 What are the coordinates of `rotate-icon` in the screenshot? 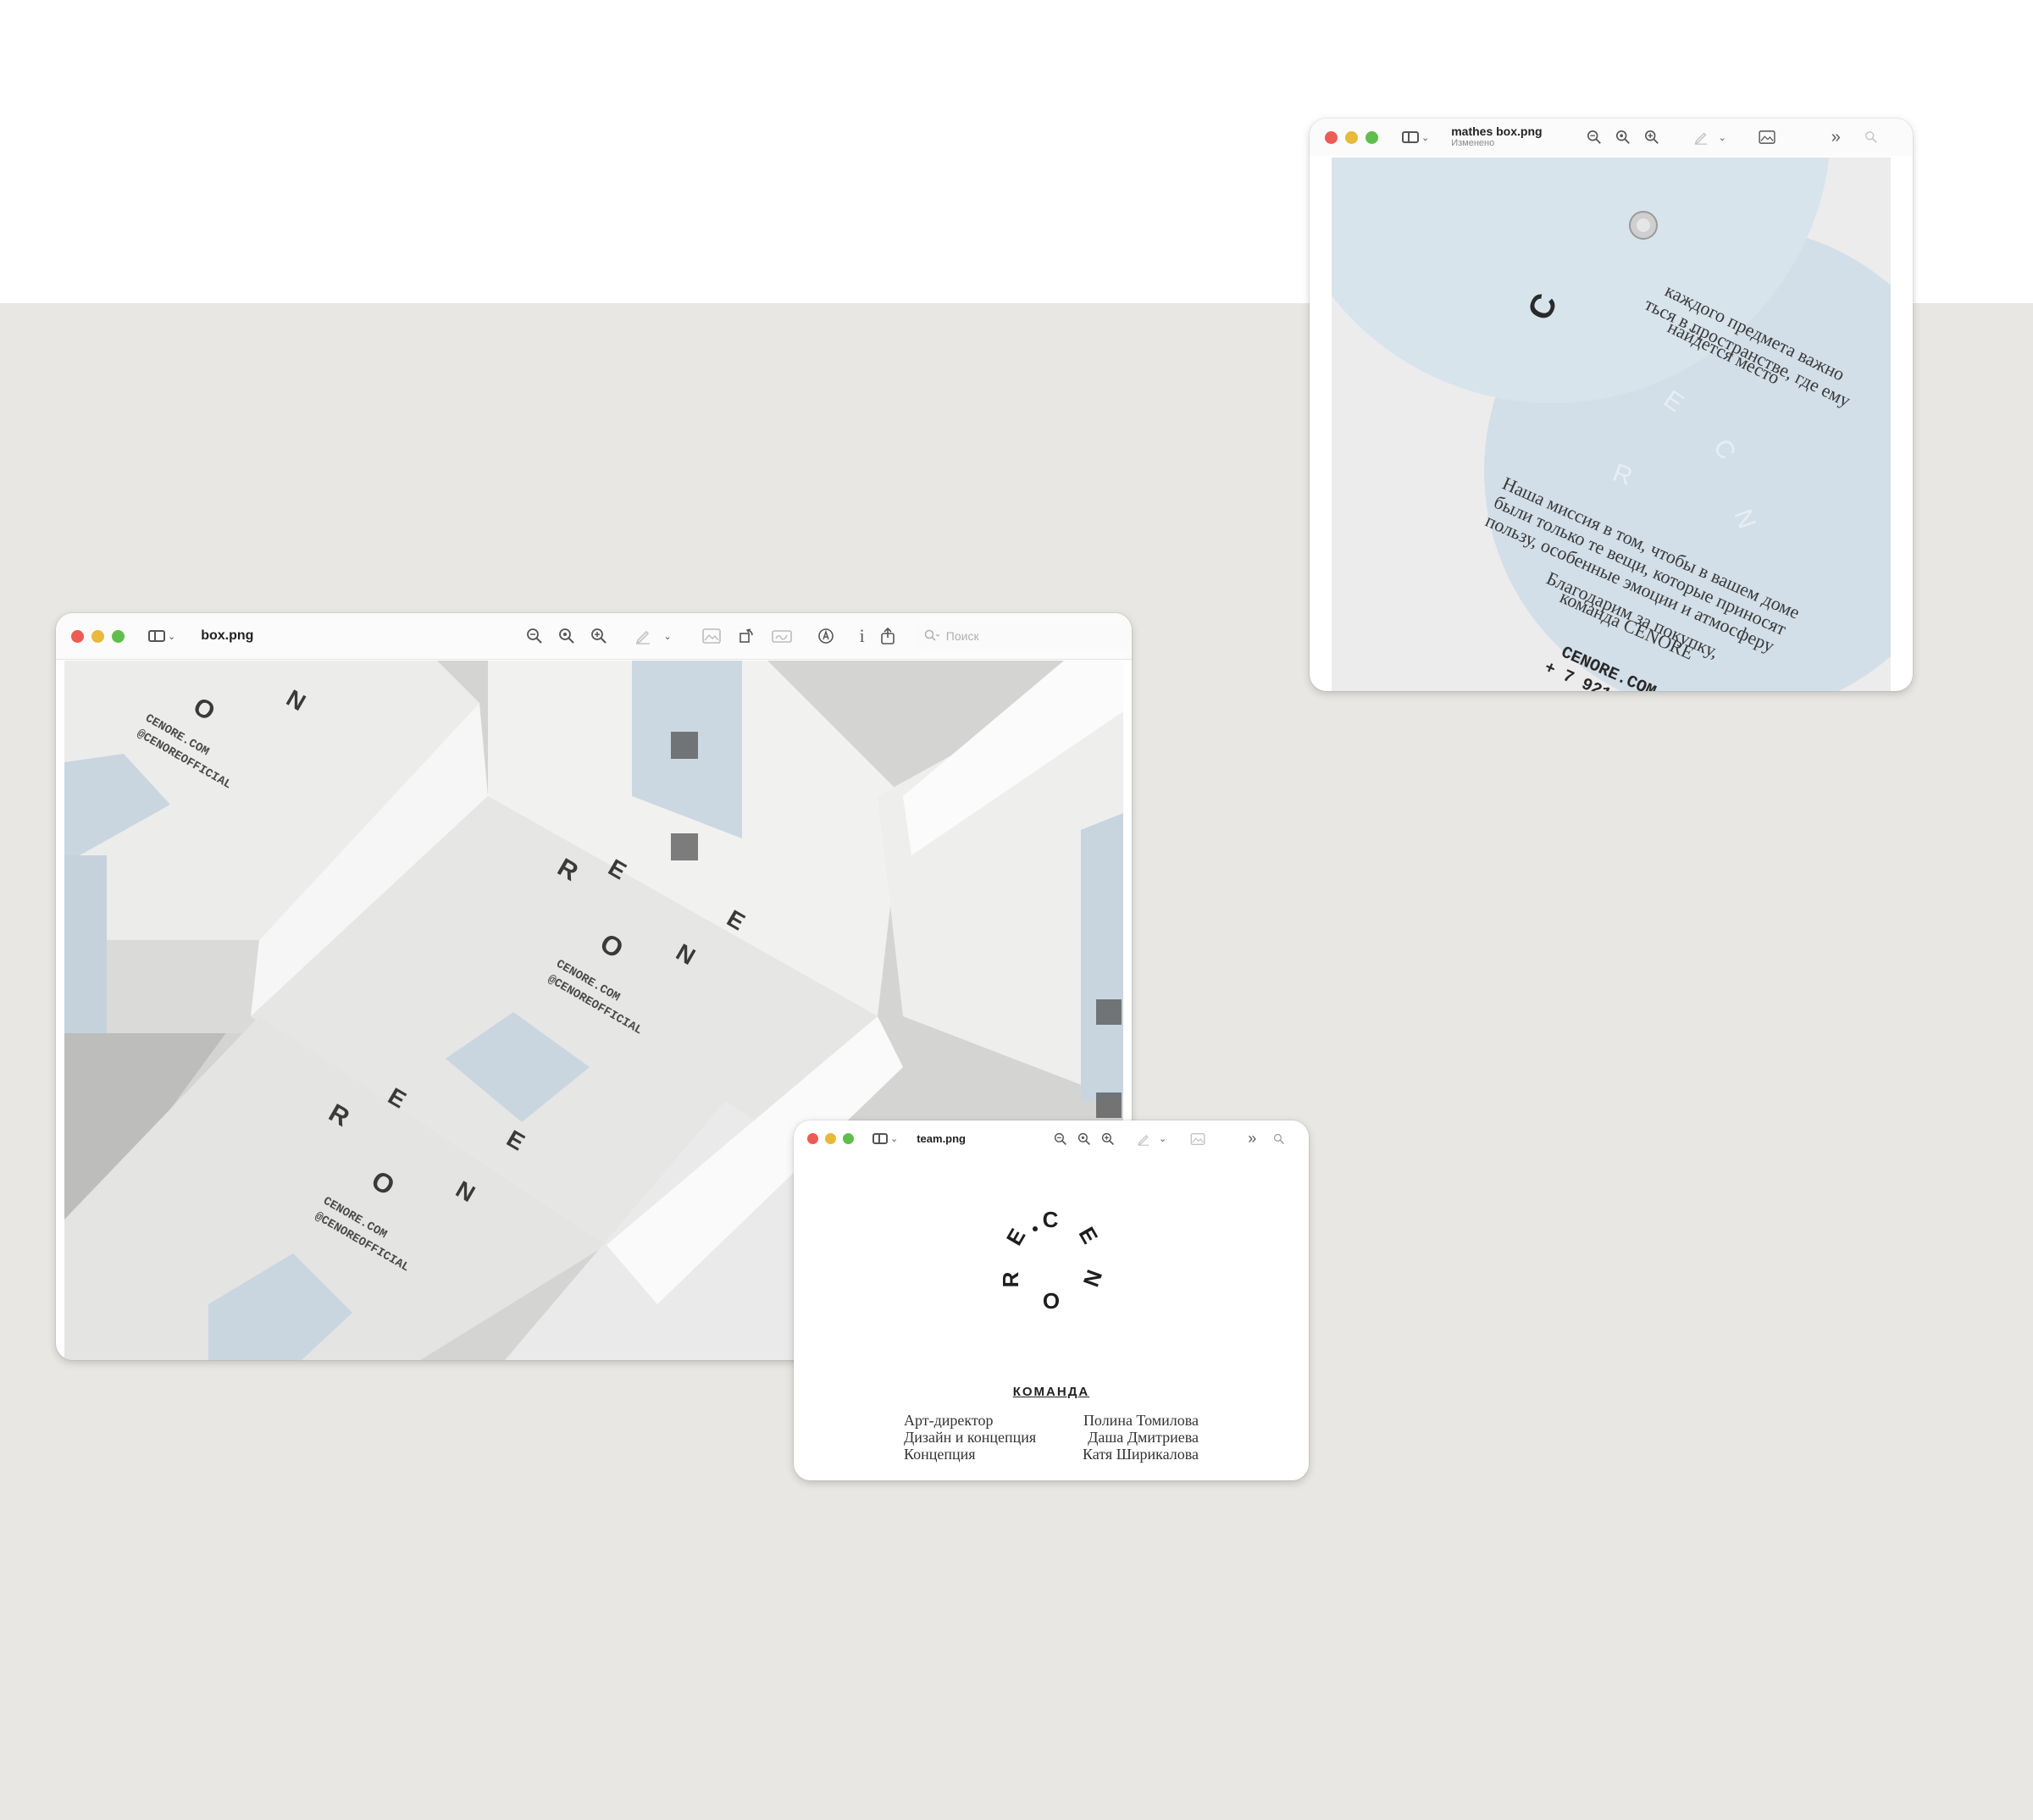 It's located at (746, 636).